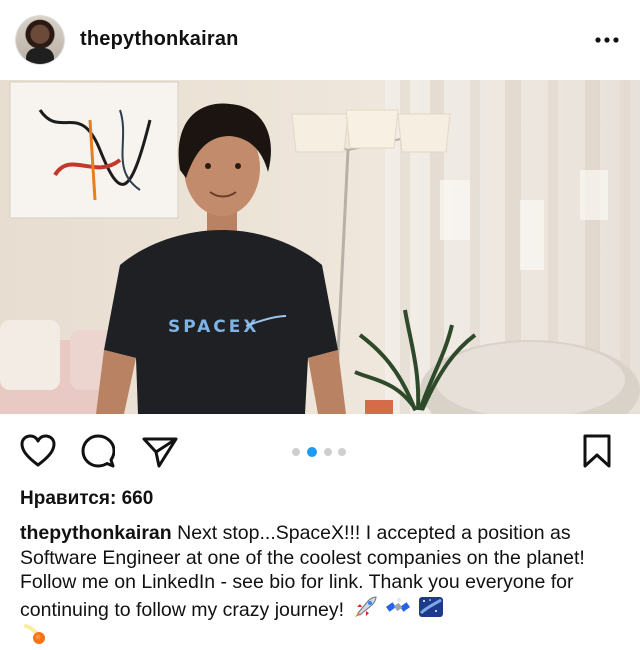  What do you see at coordinates (431, 606) in the screenshot?
I see `milky-way-icon` at bounding box center [431, 606].